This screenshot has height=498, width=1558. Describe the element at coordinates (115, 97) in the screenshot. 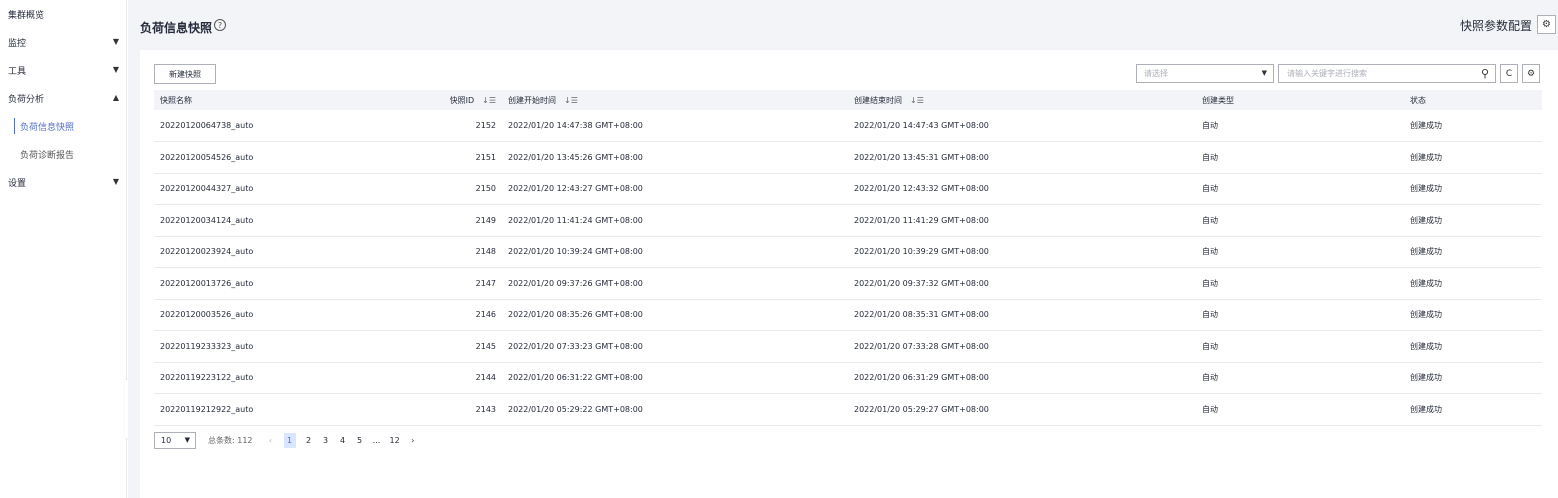

I see `chevron-up-icon: ▲` at that location.